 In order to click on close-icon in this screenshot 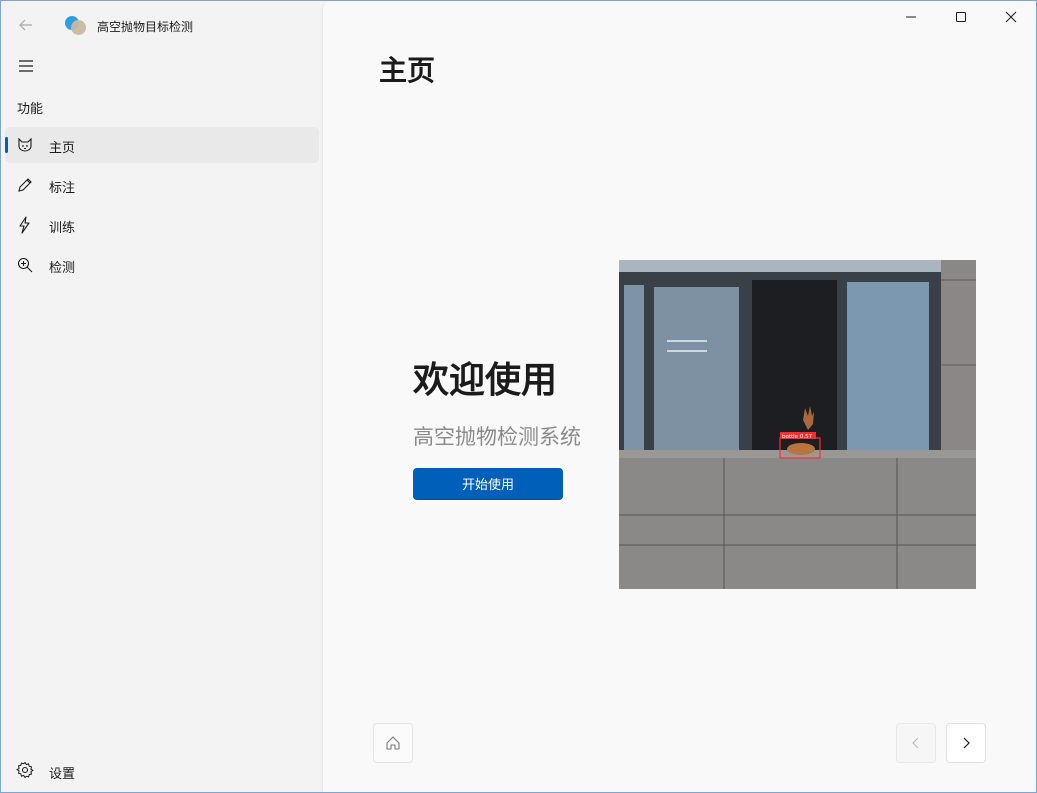, I will do `click(1011, 17)`.